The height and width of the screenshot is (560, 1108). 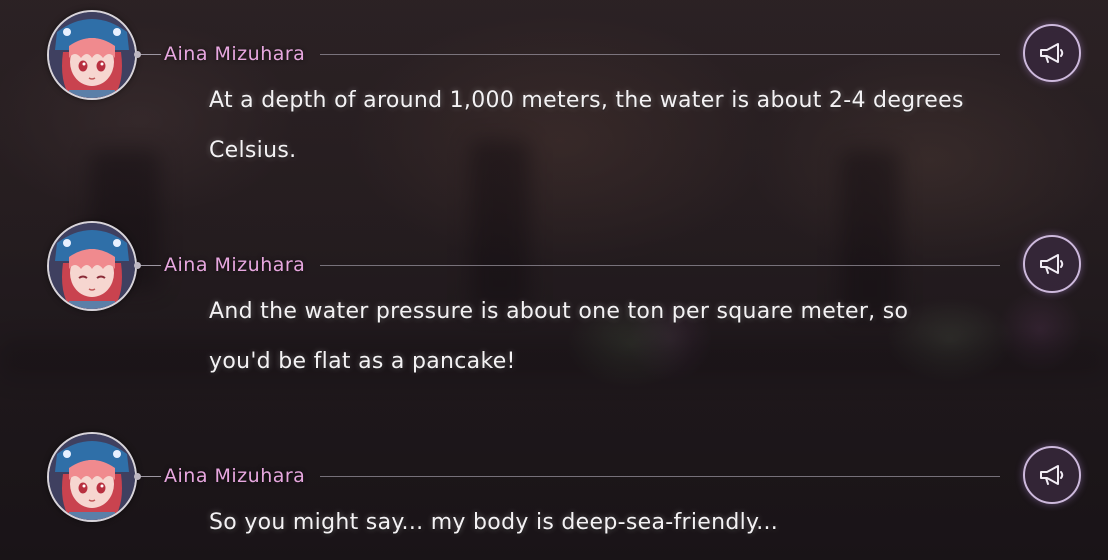 I want to click on speaker-avatar, so click(x=92, y=477).